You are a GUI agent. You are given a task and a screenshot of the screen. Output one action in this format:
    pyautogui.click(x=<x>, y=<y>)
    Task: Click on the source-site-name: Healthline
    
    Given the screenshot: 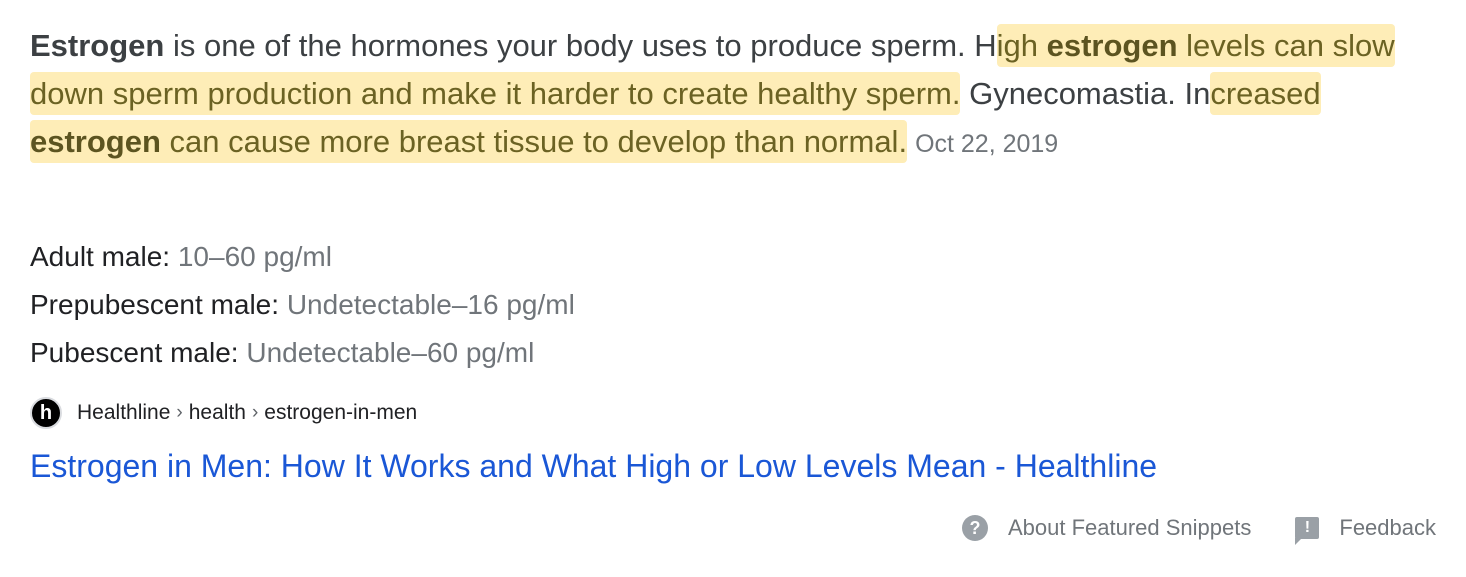 What is the action you would take?
    pyautogui.click(x=124, y=412)
    